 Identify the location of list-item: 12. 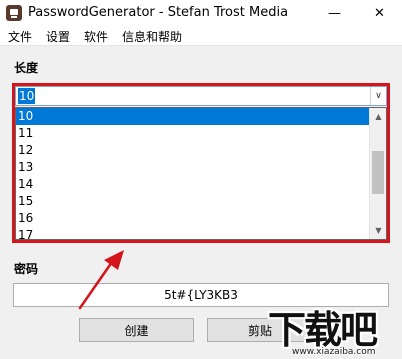
(193, 150).